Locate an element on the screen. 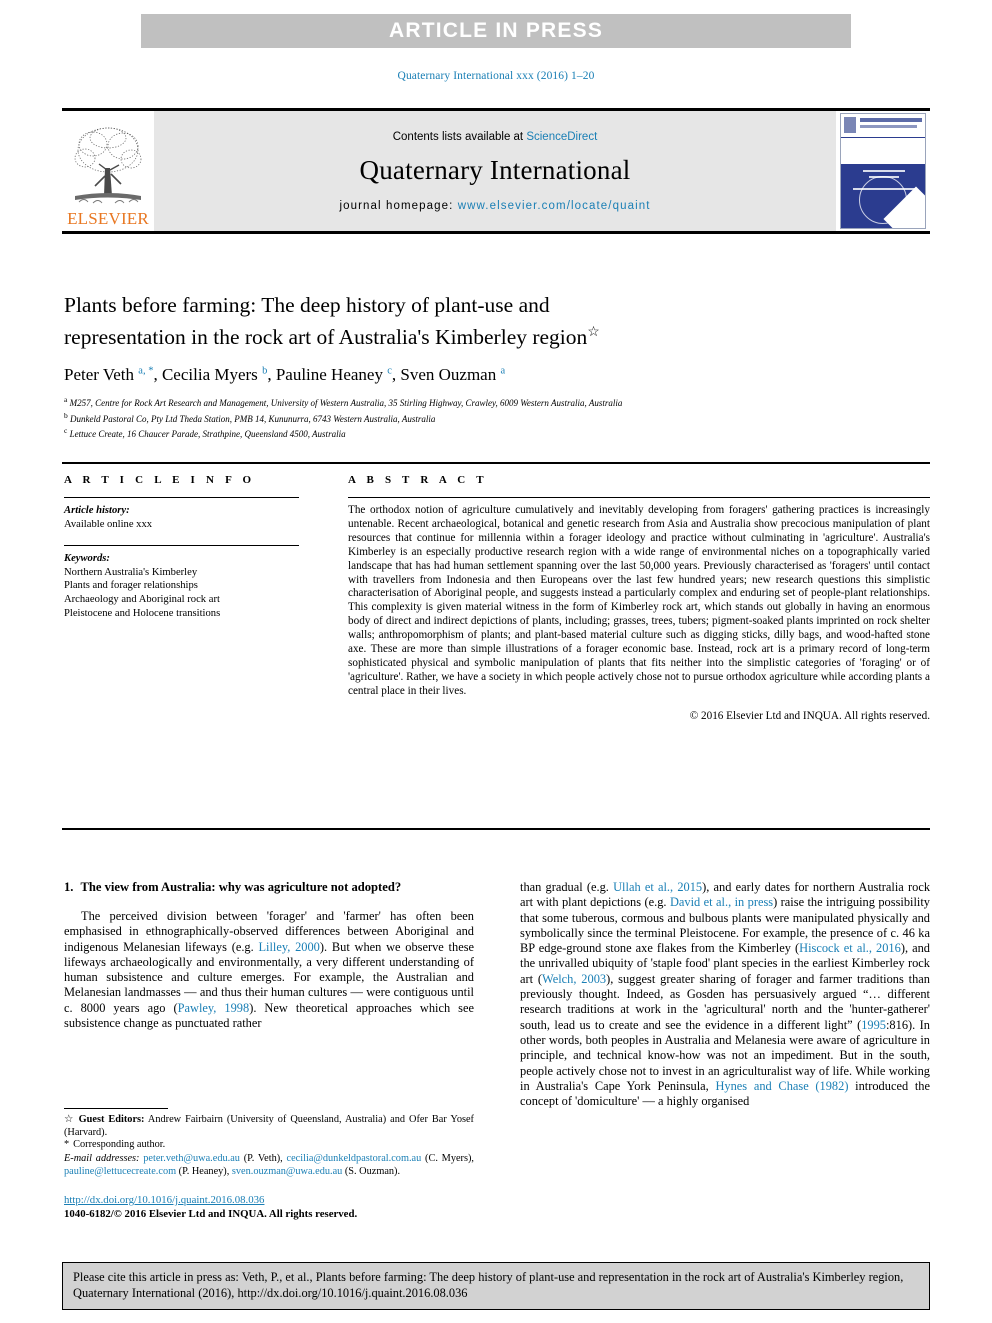 The image size is (992, 1323). title-footnote-star: ☆ is located at coordinates (593, 332).